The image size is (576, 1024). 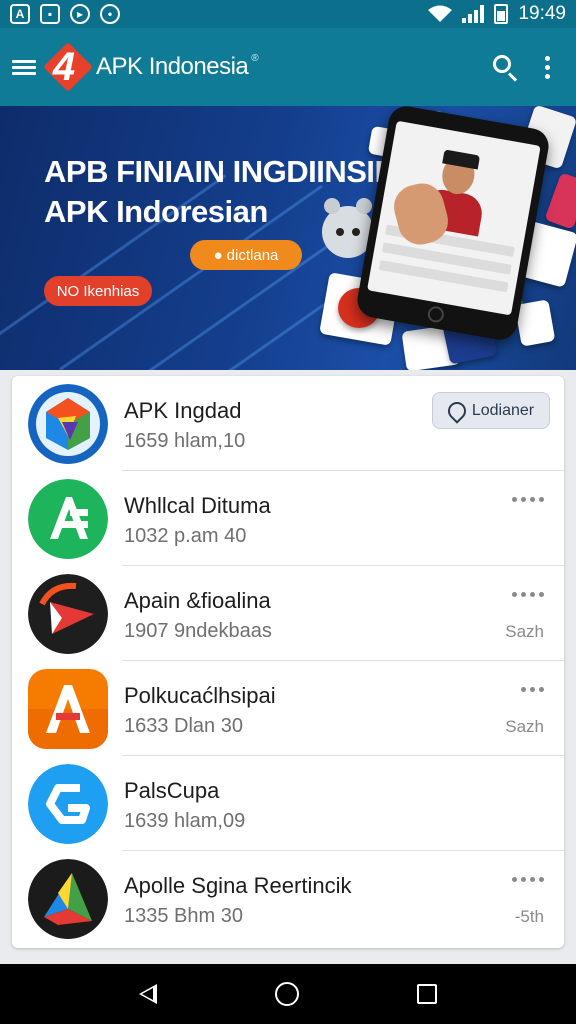 What do you see at coordinates (197, 600) in the screenshot?
I see `app-name: Apain &fioalina` at bounding box center [197, 600].